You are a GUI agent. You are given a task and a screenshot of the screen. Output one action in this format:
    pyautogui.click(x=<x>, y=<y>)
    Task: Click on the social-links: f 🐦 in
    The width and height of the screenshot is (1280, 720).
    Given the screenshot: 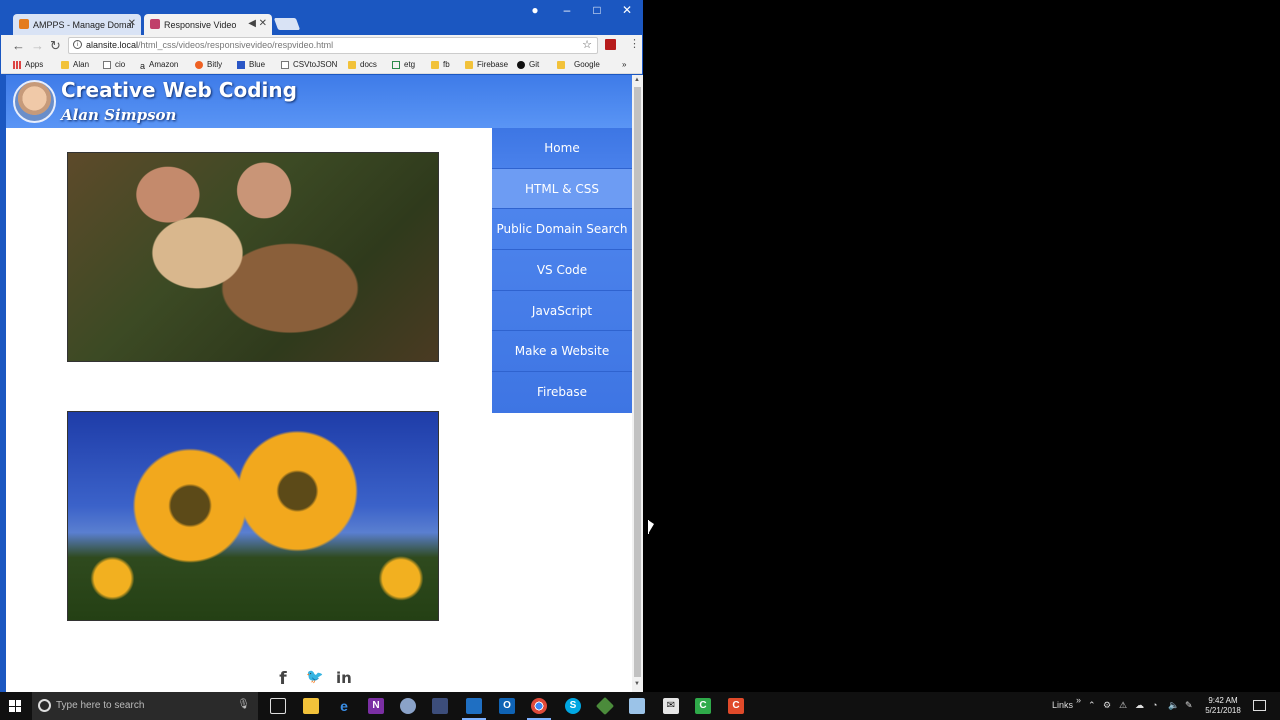 What is the action you would take?
    pyautogui.click(x=314, y=679)
    